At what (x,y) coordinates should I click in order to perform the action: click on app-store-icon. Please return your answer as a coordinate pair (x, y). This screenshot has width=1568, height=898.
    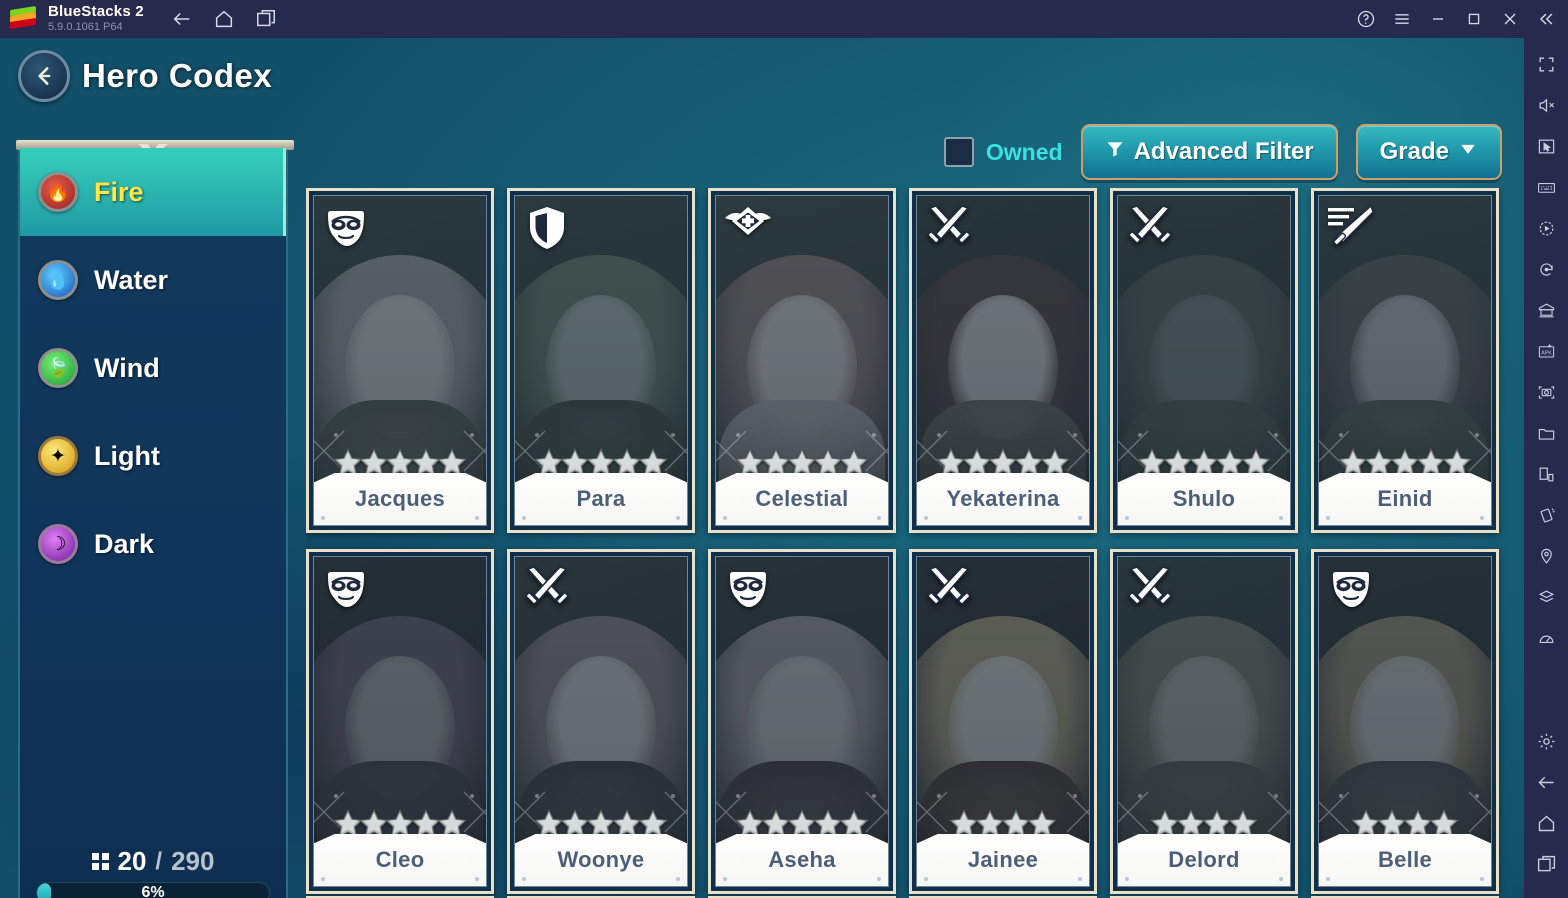
    Looking at the image, I should click on (1546, 310).